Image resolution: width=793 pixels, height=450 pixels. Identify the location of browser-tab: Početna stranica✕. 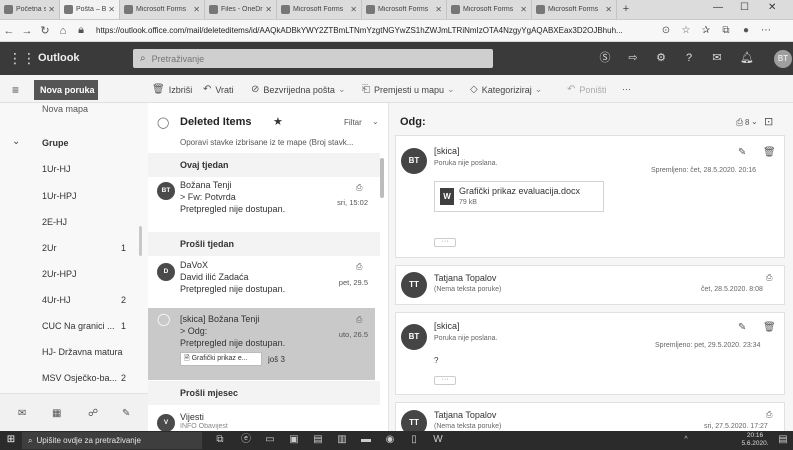
(30, 9).